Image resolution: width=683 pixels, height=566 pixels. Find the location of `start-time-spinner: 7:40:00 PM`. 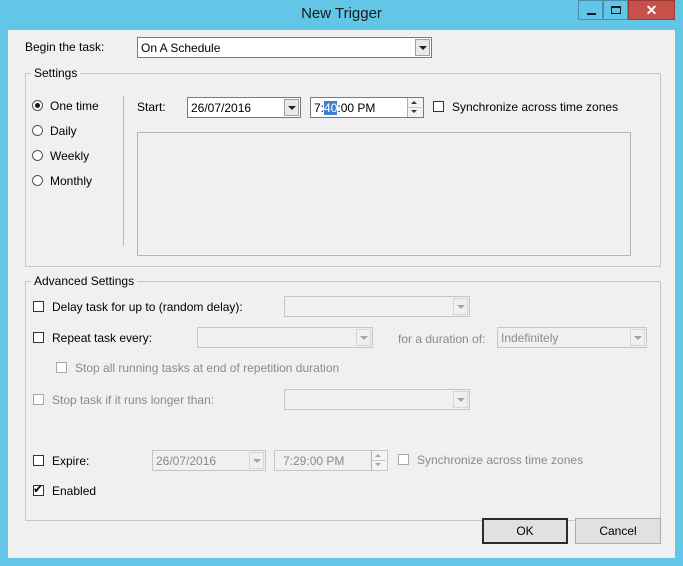

start-time-spinner: 7:40:00 PM is located at coordinates (367, 107).